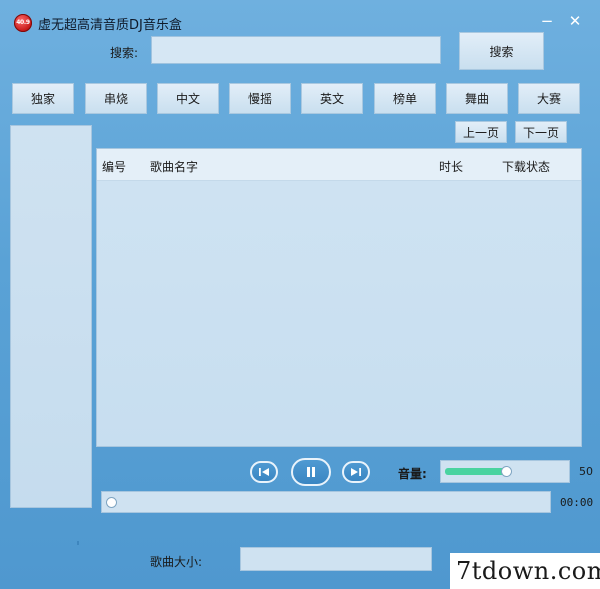  I want to click on minimize-button: −, so click(547, 21).